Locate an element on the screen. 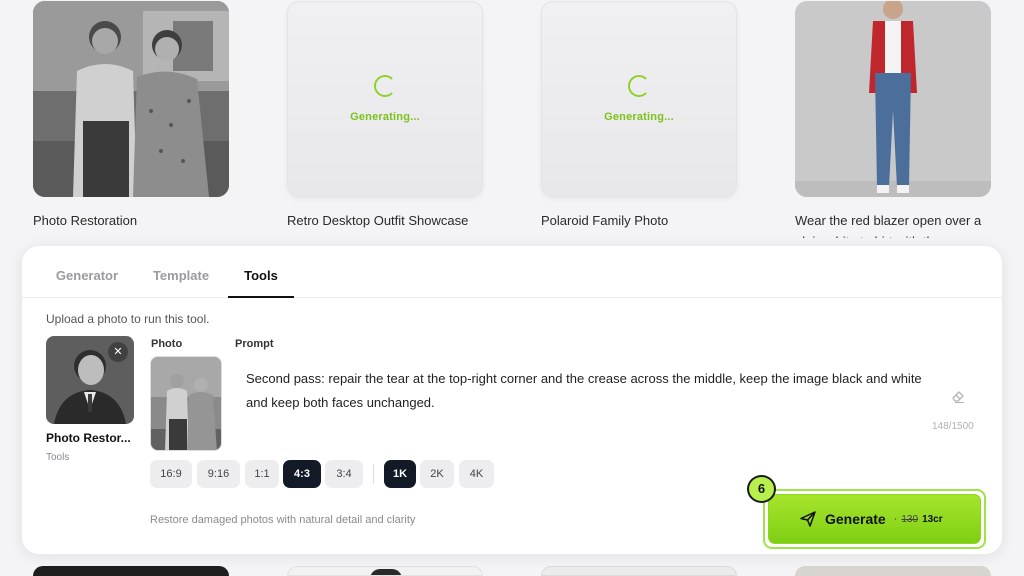 The image size is (1024, 576). upload-hint: Upload a photo to run this tool. is located at coordinates (128, 319).